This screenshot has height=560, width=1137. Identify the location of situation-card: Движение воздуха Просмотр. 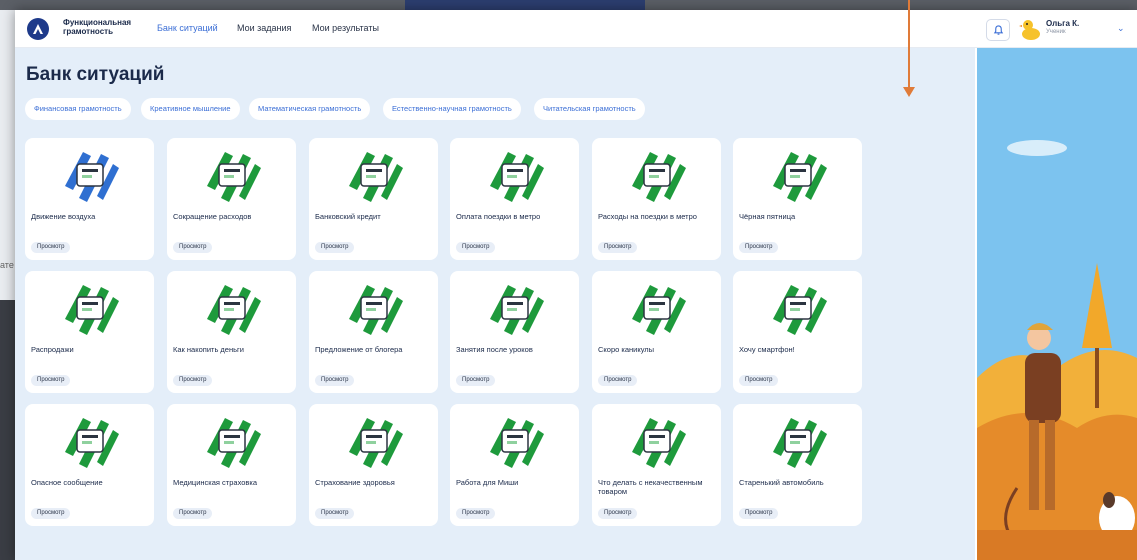
(89, 199).